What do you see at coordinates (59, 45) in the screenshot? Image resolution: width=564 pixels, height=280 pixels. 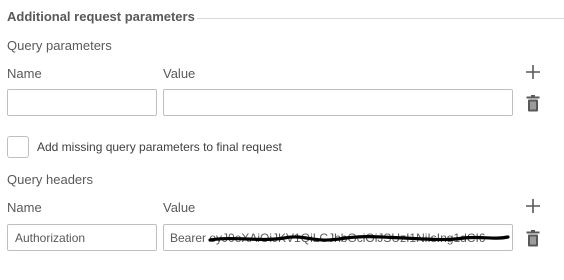 I see `query-parameters-label: Query parameters` at bounding box center [59, 45].